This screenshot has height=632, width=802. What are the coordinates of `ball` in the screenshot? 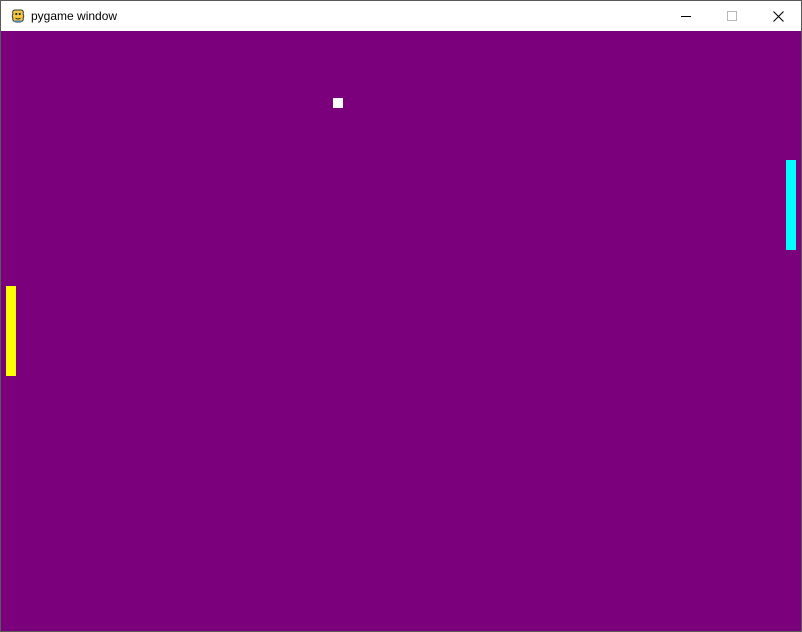 It's located at (338, 103).